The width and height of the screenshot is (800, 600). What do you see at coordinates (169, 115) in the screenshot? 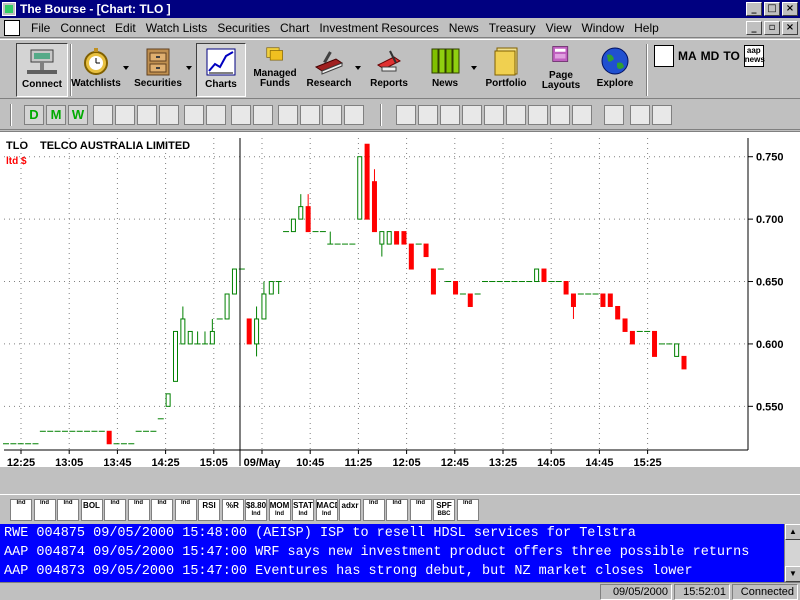
I see `line-chart-icon` at bounding box center [169, 115].